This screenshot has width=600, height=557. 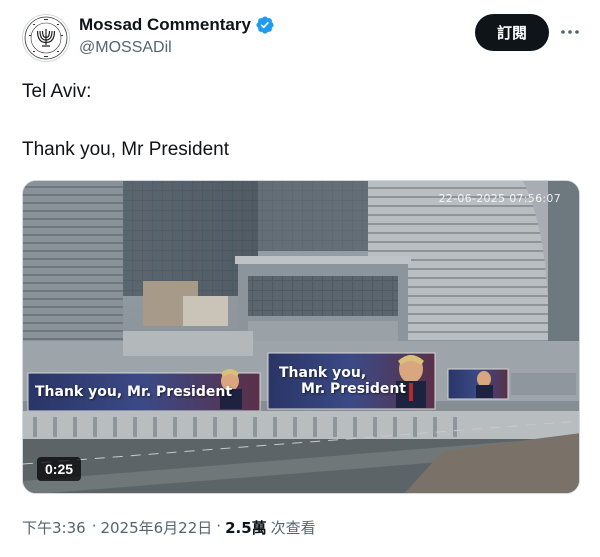 I want to click on video-duration-badge: 0:25, so click(x=59, y=469).